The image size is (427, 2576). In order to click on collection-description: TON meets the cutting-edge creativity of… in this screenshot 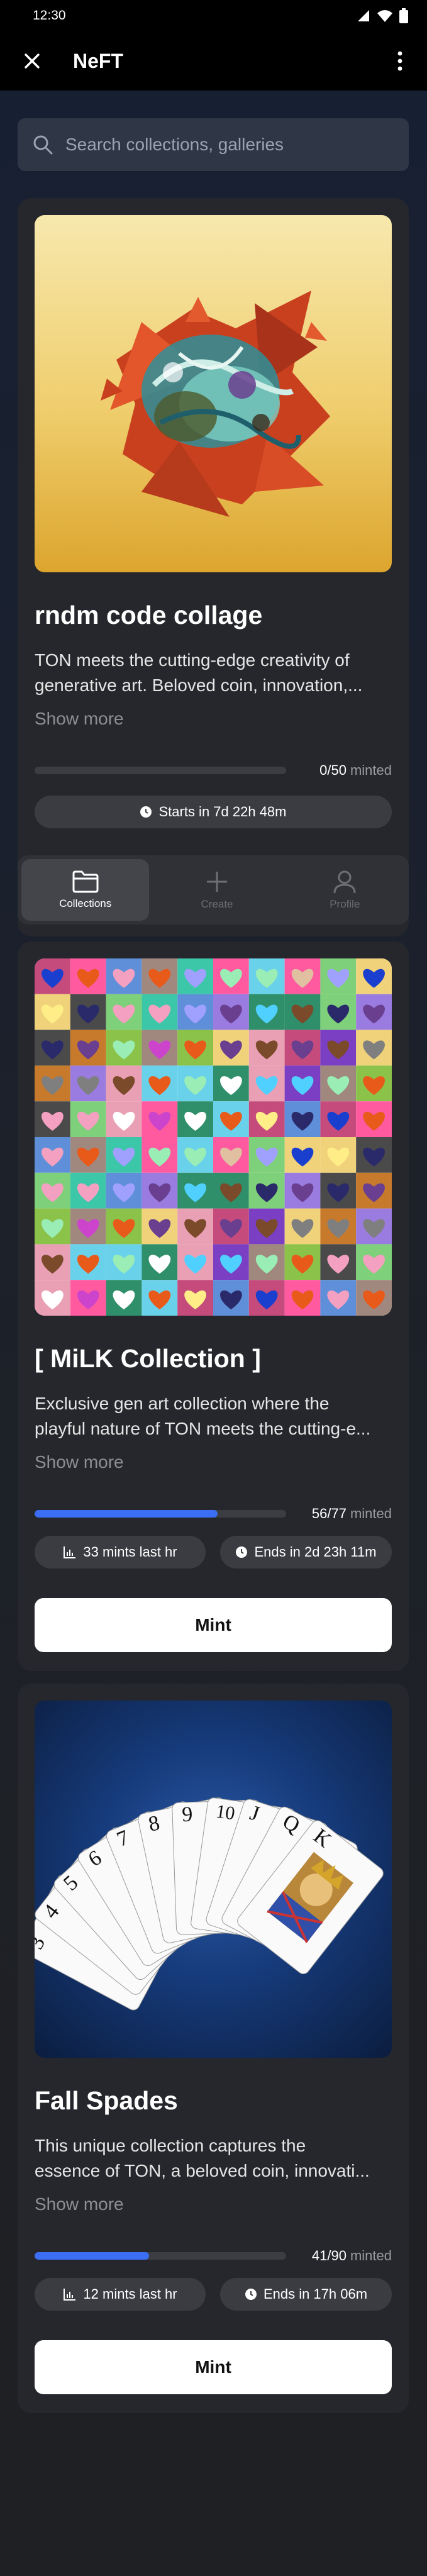, I will do `click(213, 673)`.